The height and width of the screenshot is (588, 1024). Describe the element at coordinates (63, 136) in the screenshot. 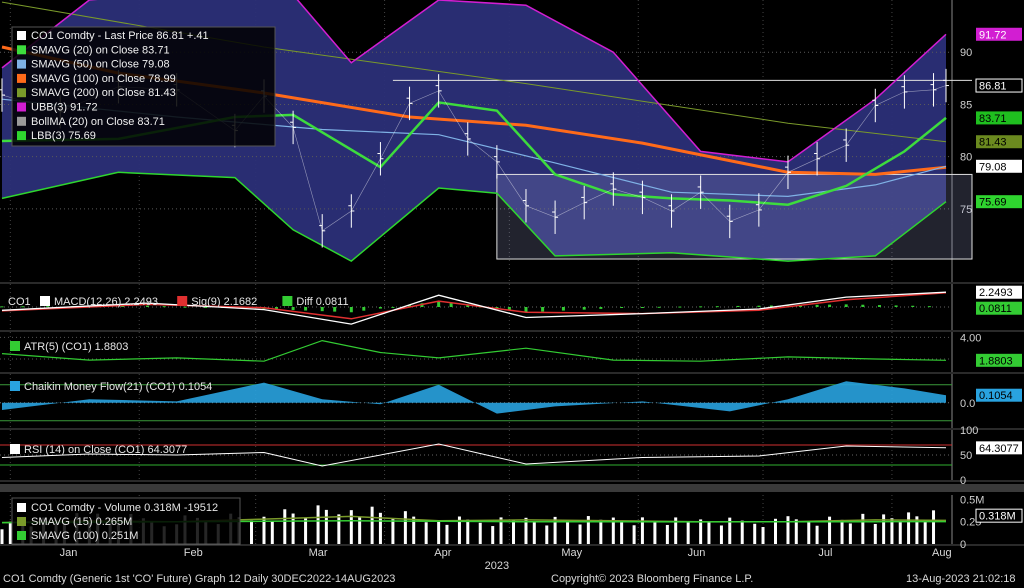

I see `legend-entry: LBB(3) 75.69` at that location.